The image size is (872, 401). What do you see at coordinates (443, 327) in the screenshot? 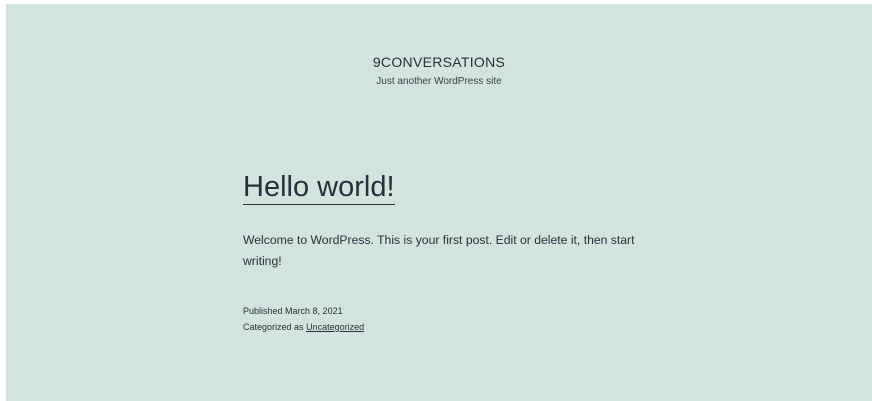
I see `category-line: Categorized as Uncategorized` at bounding box center [443, 327].